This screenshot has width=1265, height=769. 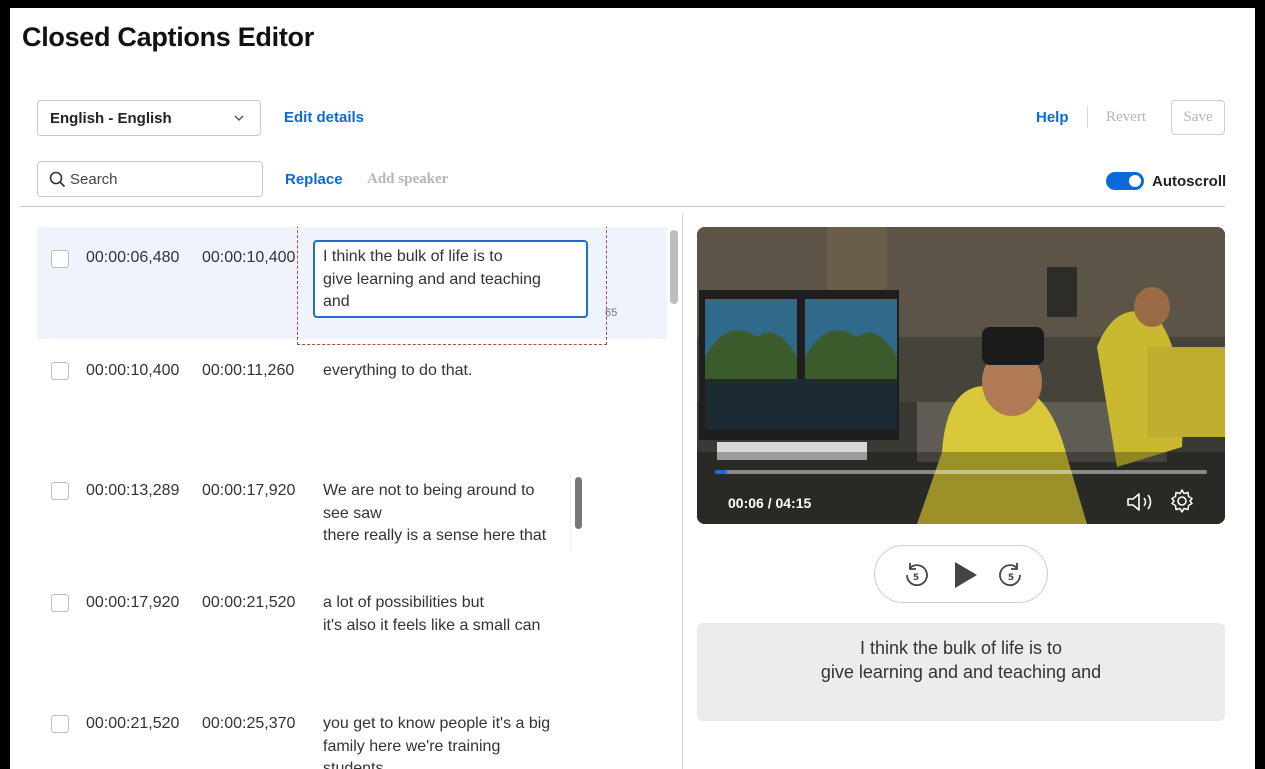 I want to click on caption-start-time: 00:00:21,520, so click(x=132, y=724).